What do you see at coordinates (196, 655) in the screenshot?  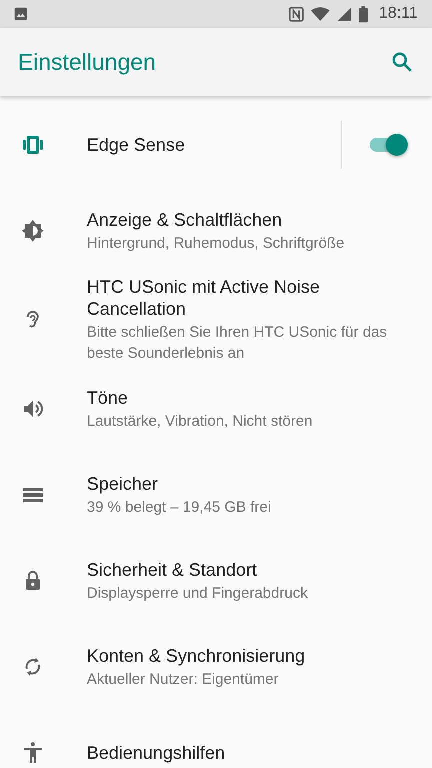 I see `item-title: Konten & Synchronisierung` at bounding box center [196, 655].